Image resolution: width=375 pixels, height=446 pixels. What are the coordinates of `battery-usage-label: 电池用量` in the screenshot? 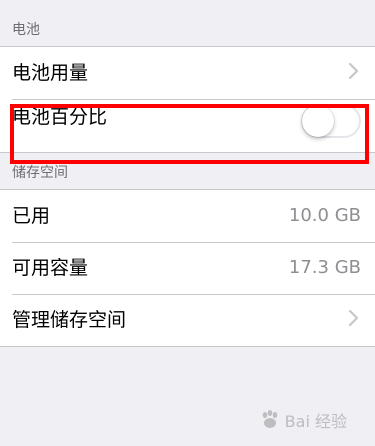 It's located at (50, 73).